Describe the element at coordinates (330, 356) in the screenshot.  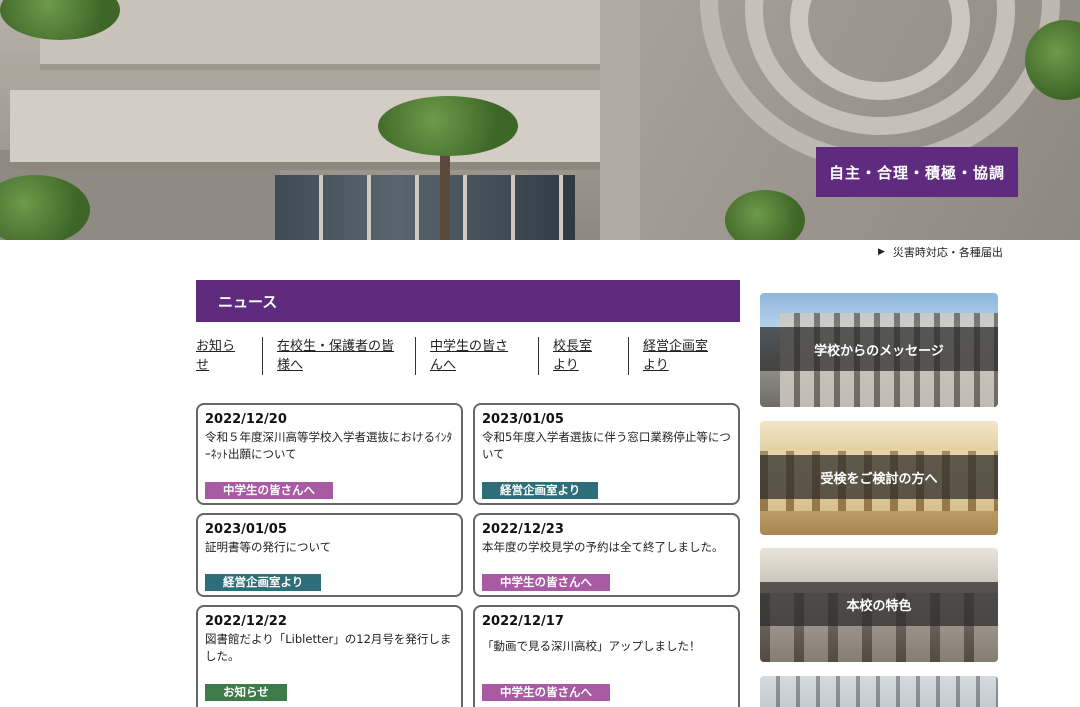
I see `tab-students-parents: 在校生・保護者の皆様へ` at that location.